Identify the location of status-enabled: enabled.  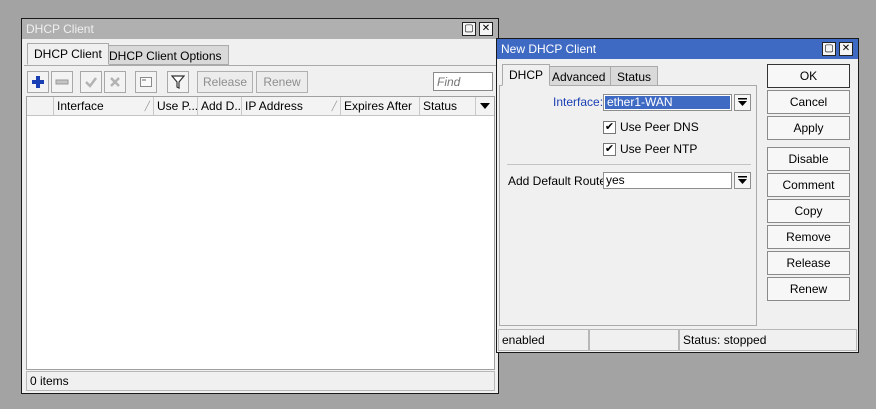
(543, 340).